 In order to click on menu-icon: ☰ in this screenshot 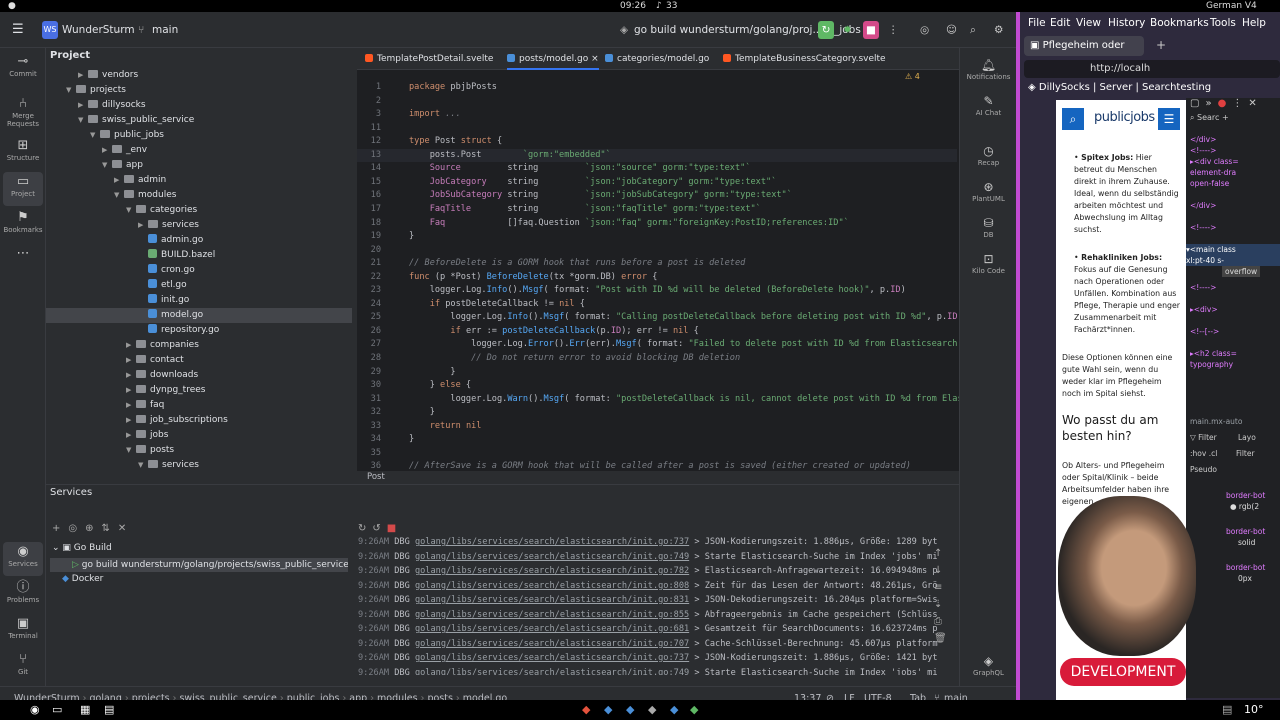, I will do `click(1169, 119)`.